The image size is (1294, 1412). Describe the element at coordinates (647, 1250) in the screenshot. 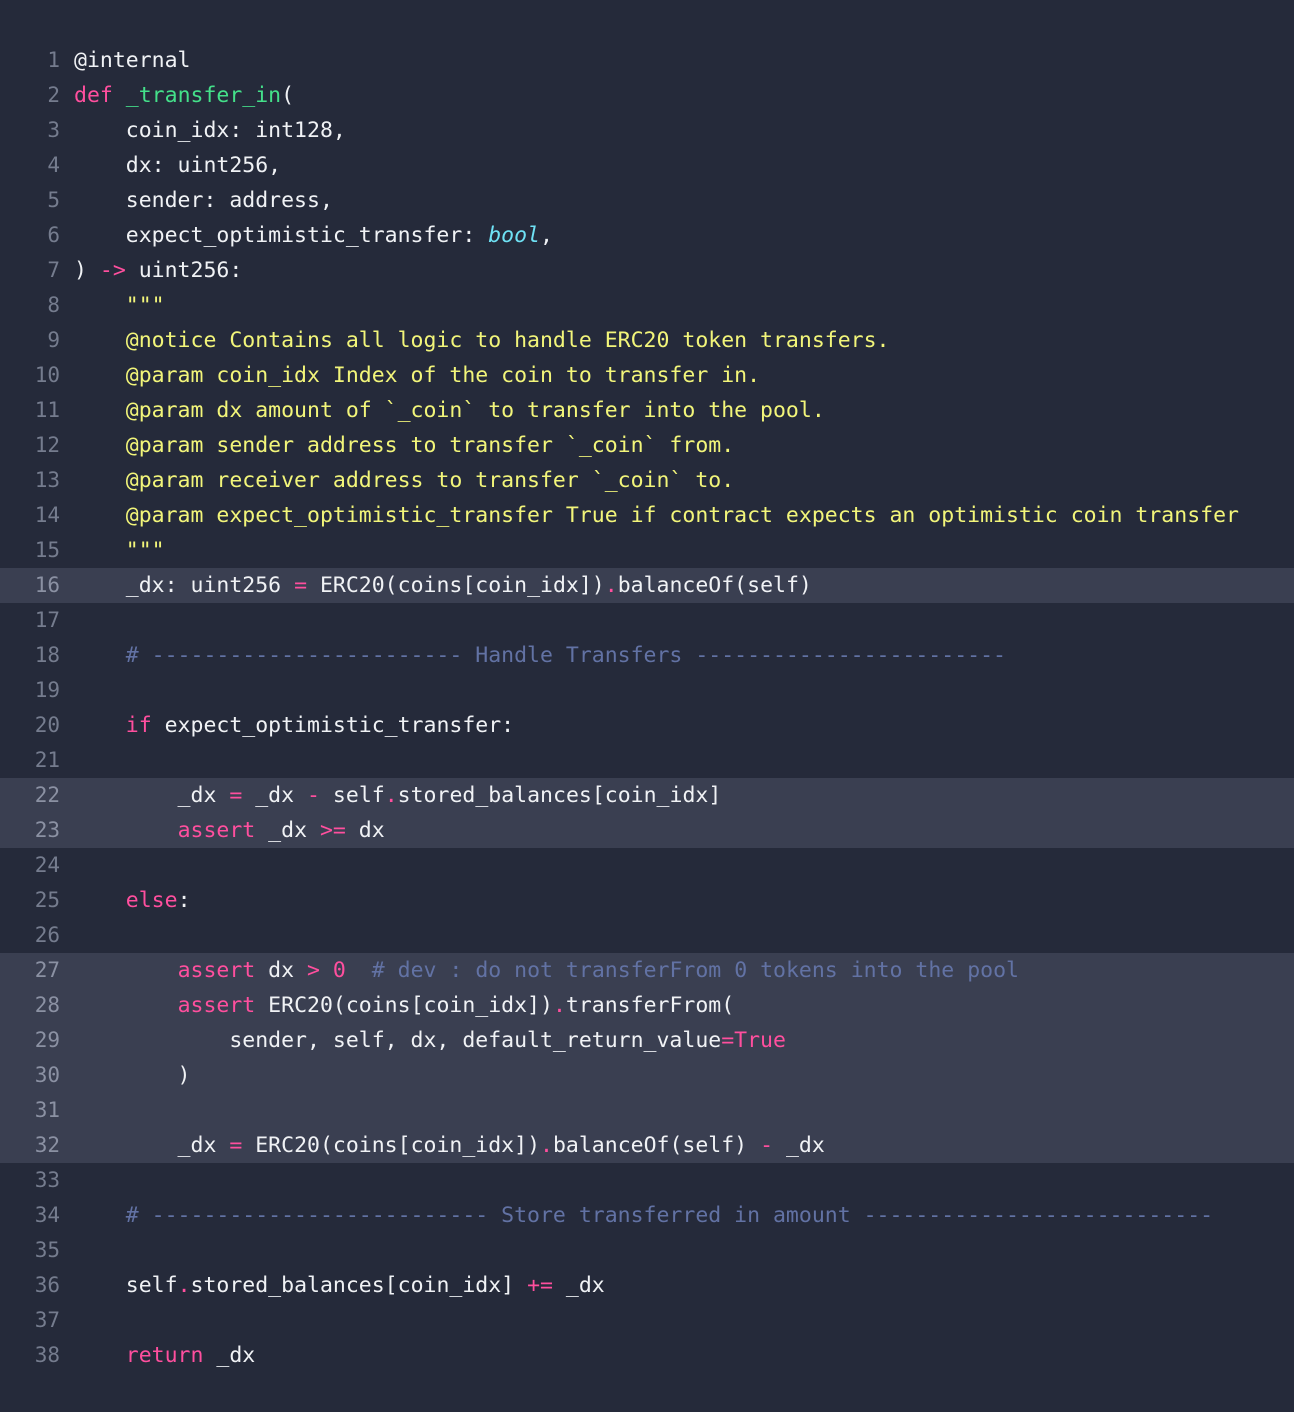

I see `code-line: 35` at that location.